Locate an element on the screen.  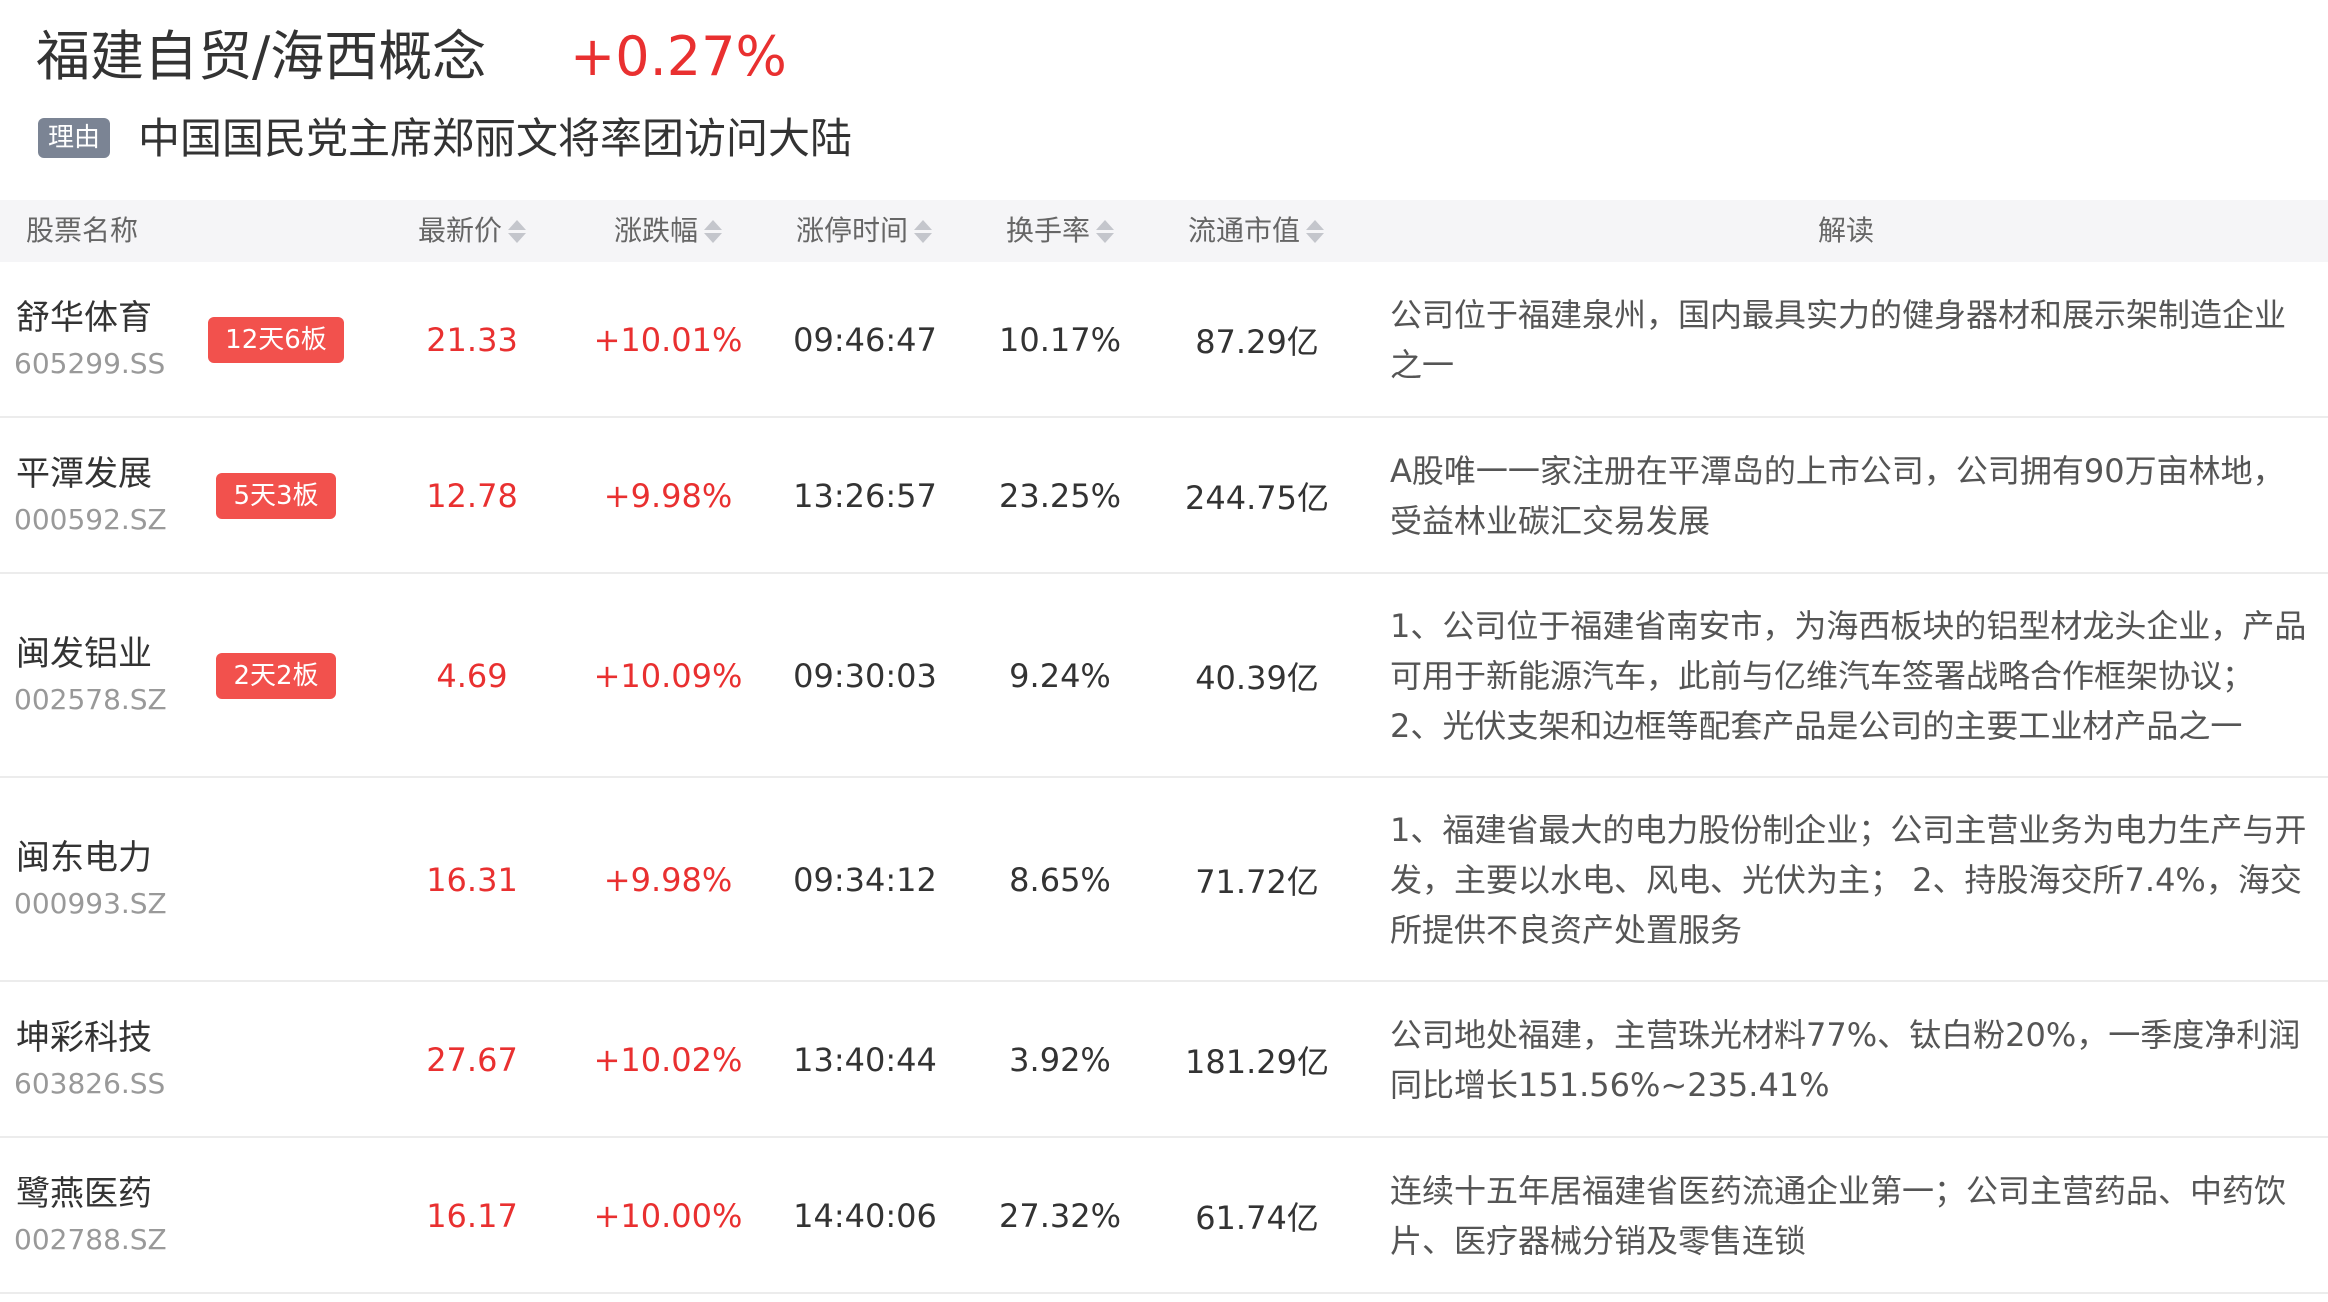
stock-interpretation: A股唯一一家注册在平潭岛的上市公司，公司拥有90万亩林地，受益林业碳汇交易发展 is located at coordinates (1837, 496).